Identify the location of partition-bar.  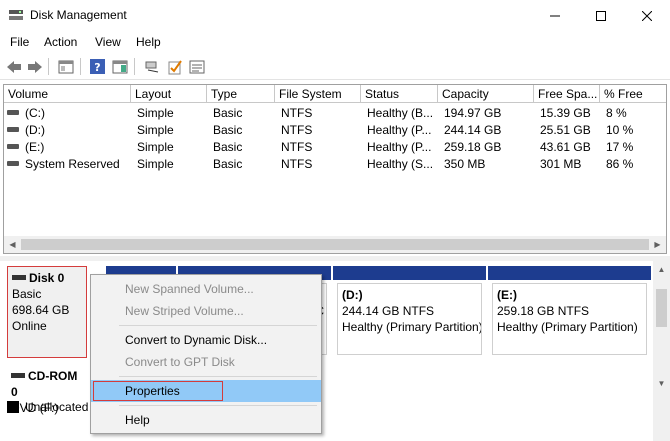
(569, 273).